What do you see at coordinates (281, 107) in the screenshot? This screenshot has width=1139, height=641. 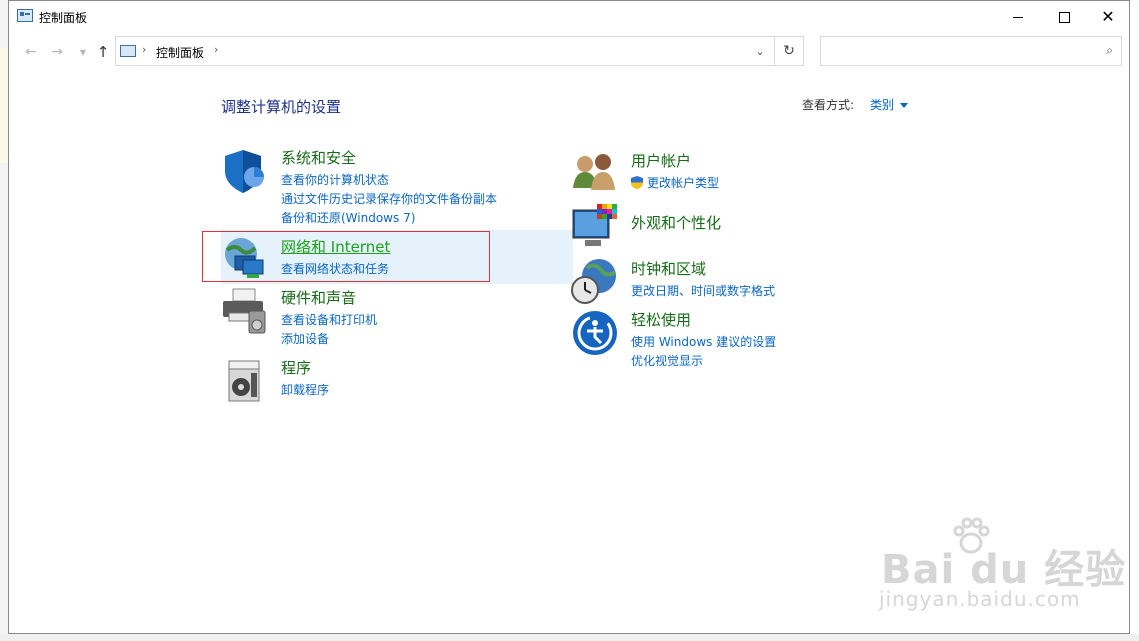 I see `page-title: 调整计算机的设置` at bounding box center [281, 107].